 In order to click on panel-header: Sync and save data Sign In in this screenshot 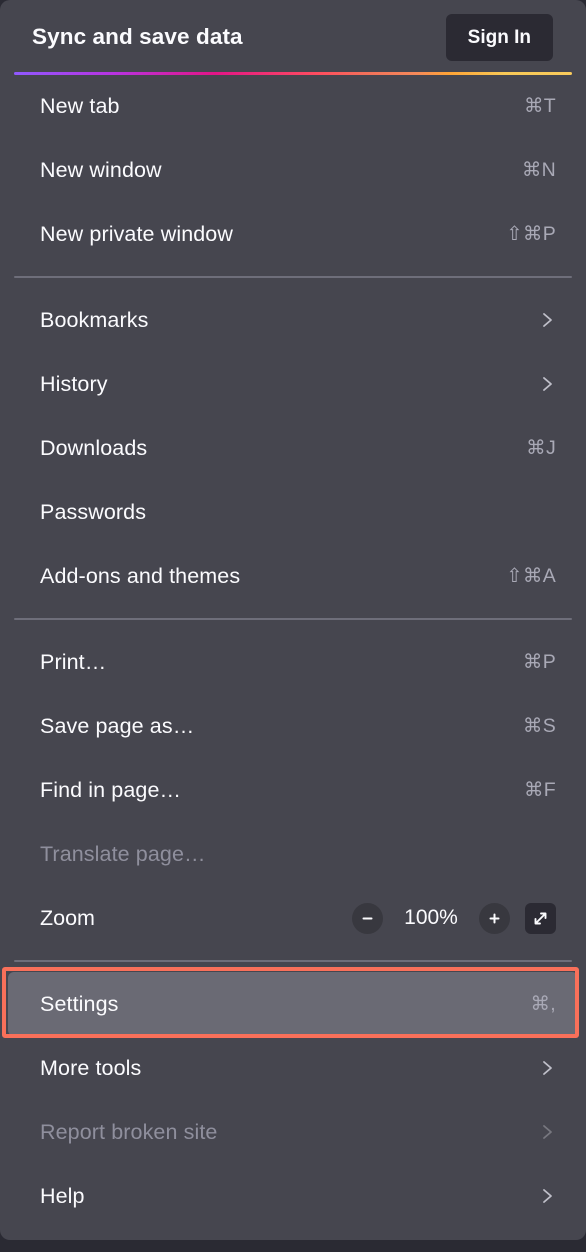, I will do `click(293, 37)`.